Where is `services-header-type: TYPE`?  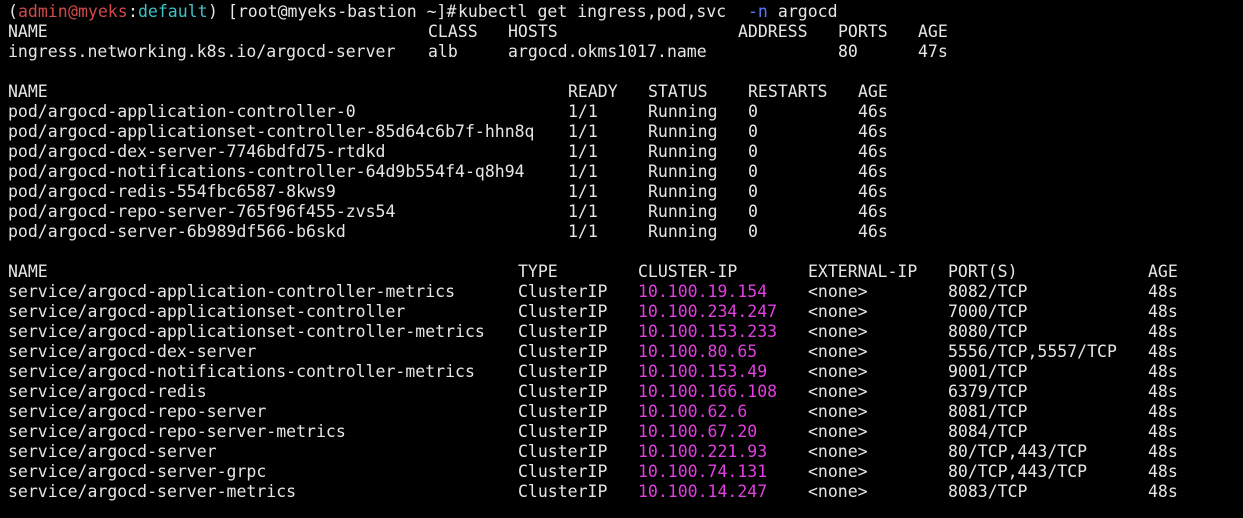 services-header-type: TYPE is located at coordinates (538, 271).